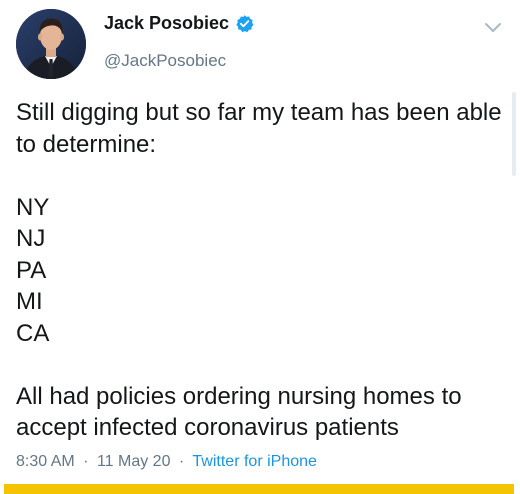 This screenshot has height=494, width=520. I want to click on state-line: MI, so click(29, 301).